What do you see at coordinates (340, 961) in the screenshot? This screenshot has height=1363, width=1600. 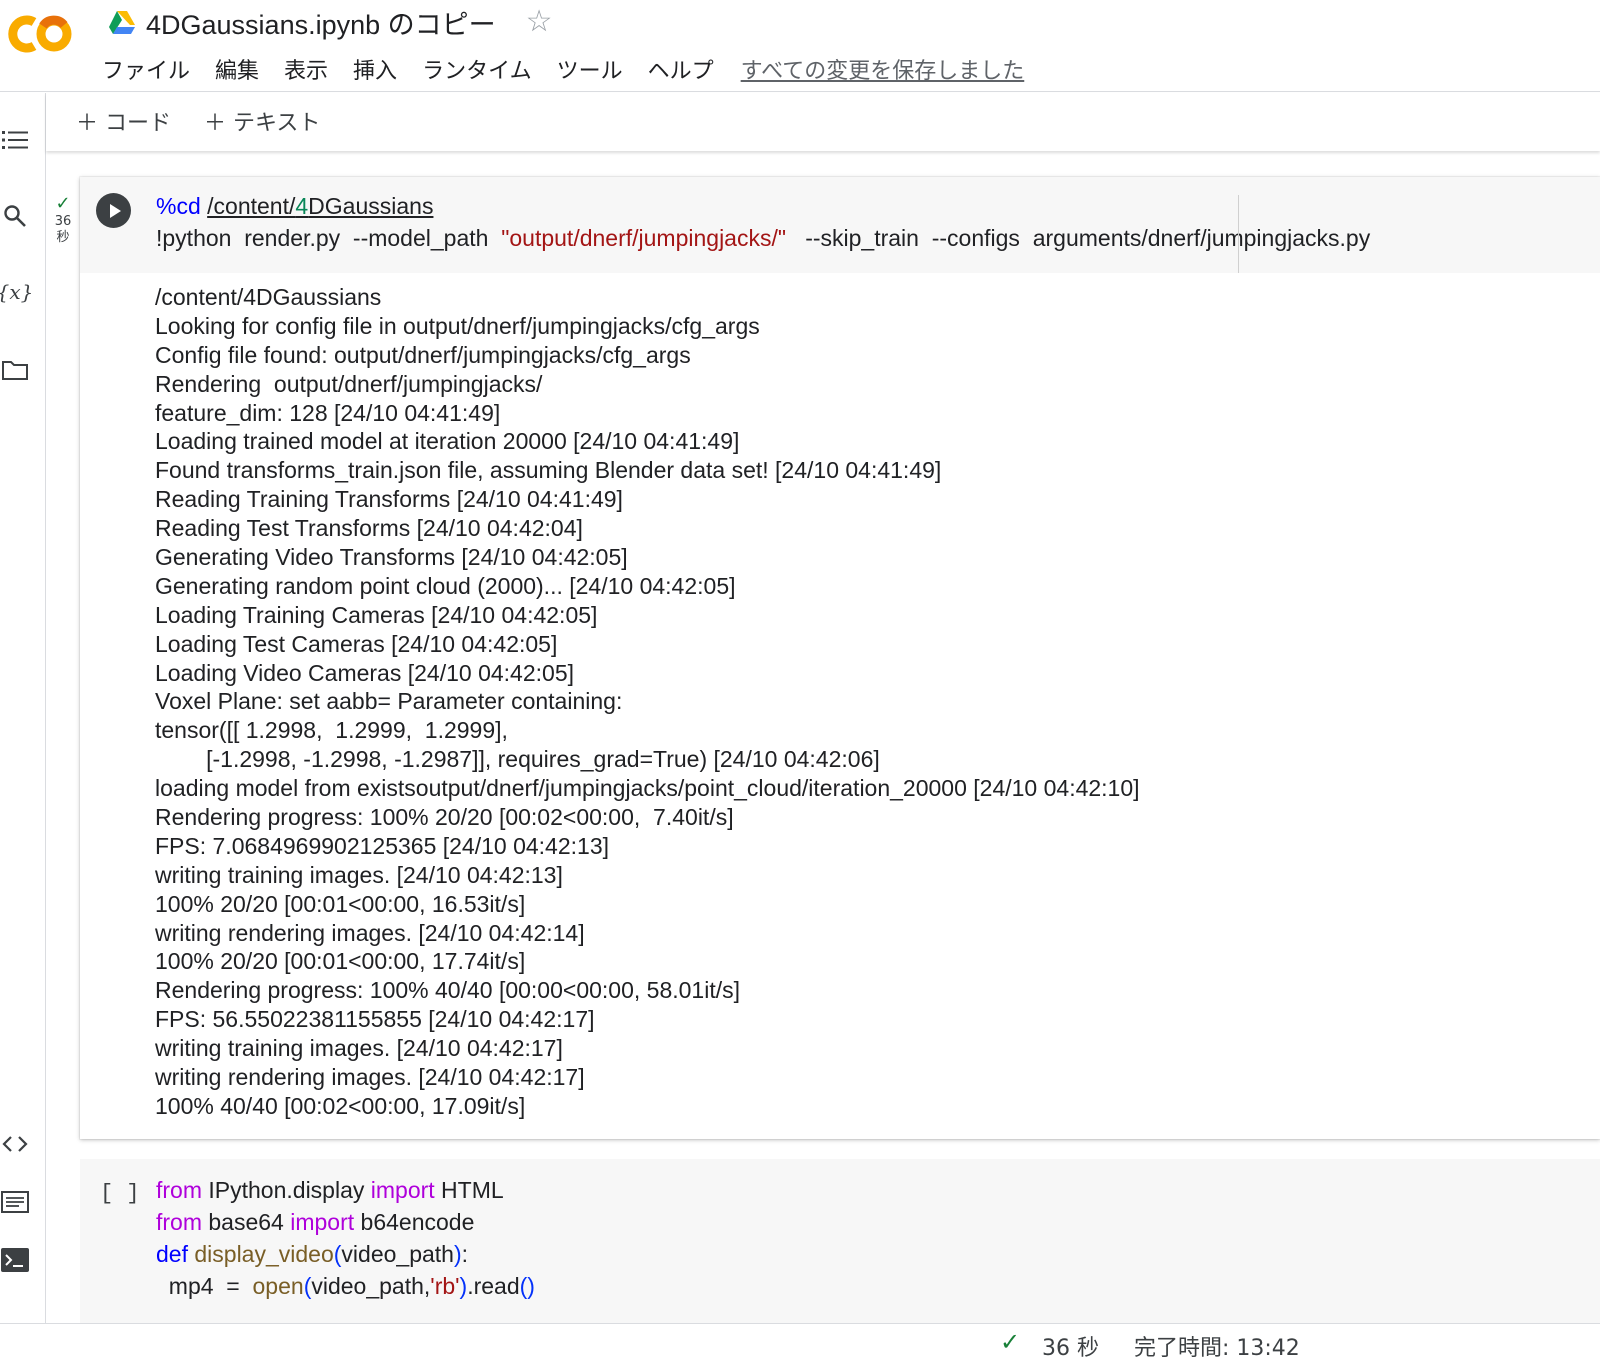 I see `output-line: 100% 20/20 [00:01<00:00, 17.74it/s]` at bounding box center [340, 961].